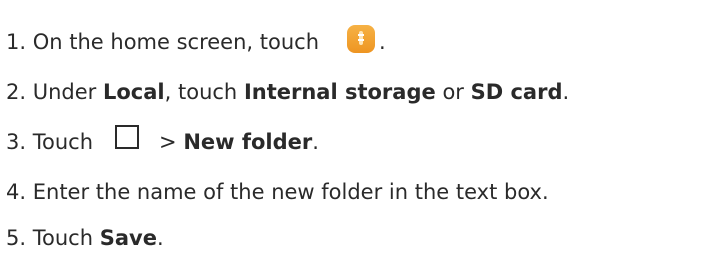 The width and height of the screenshot is (707, 262). I want to click on step-3-new-folder: New folder, so click(248, 142).